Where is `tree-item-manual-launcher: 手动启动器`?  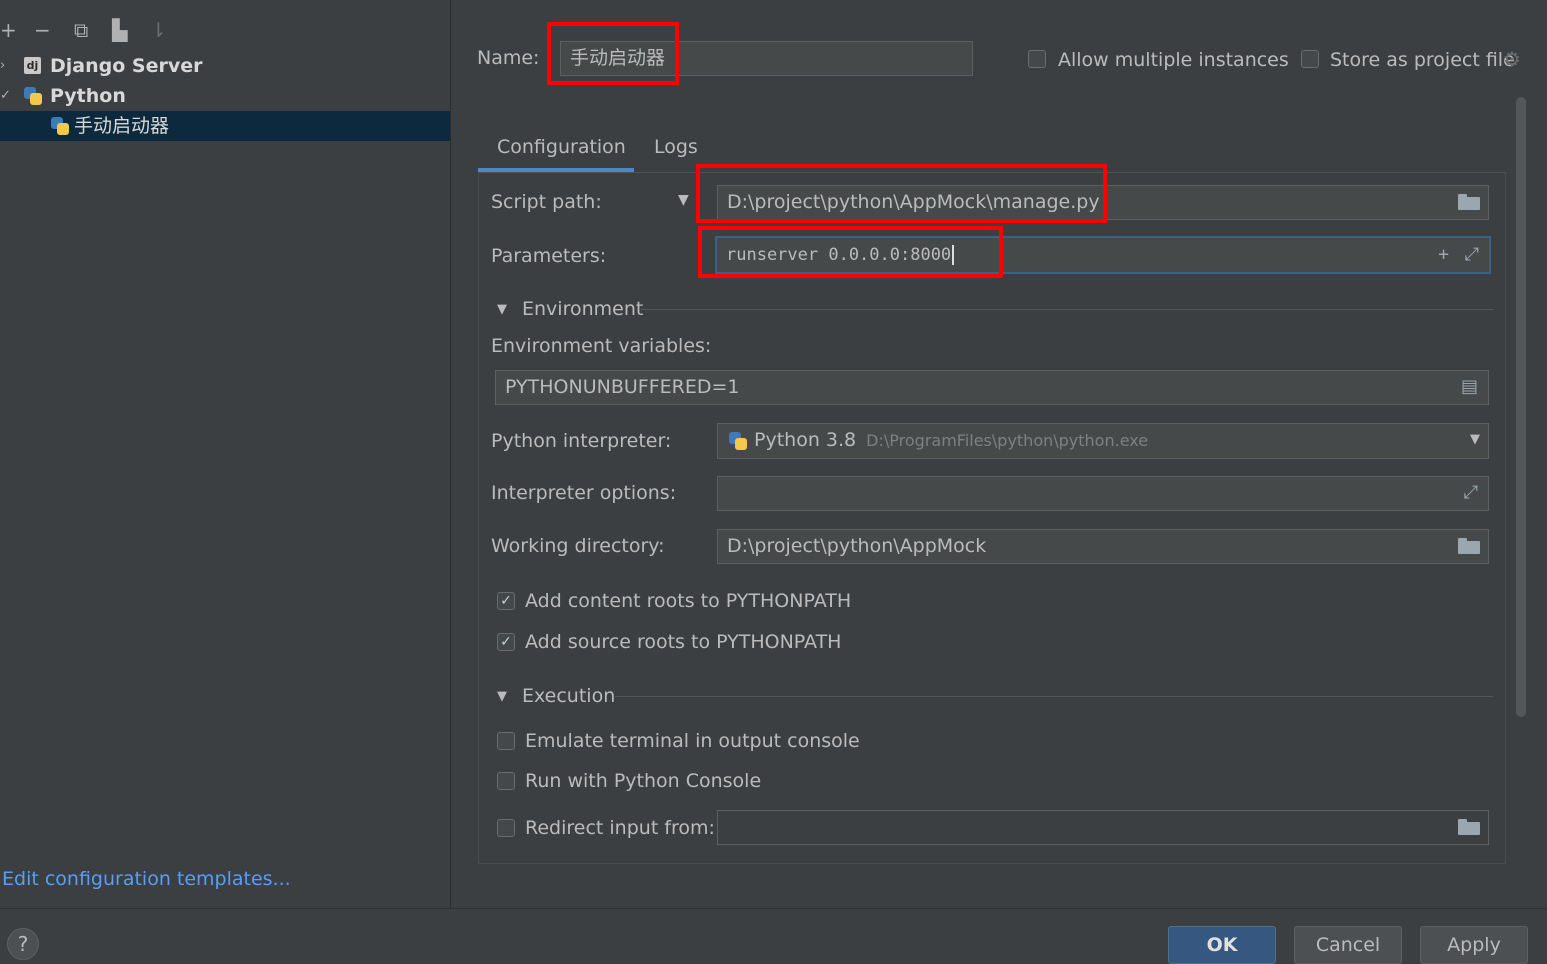
tree-item-manual-launcher: 手动启动器 is located at coordinates (225, 126).